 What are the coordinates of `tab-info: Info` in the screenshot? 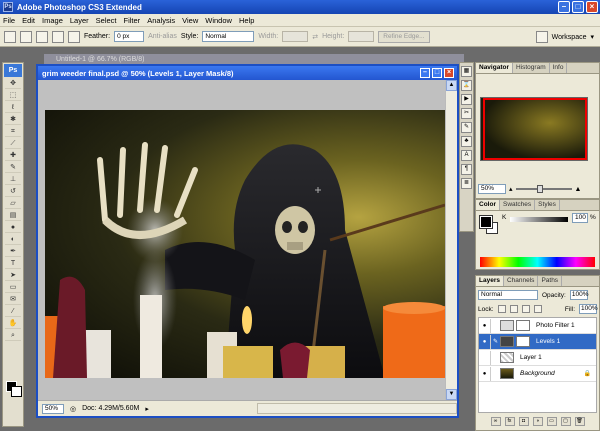 It's located at (559, 68).